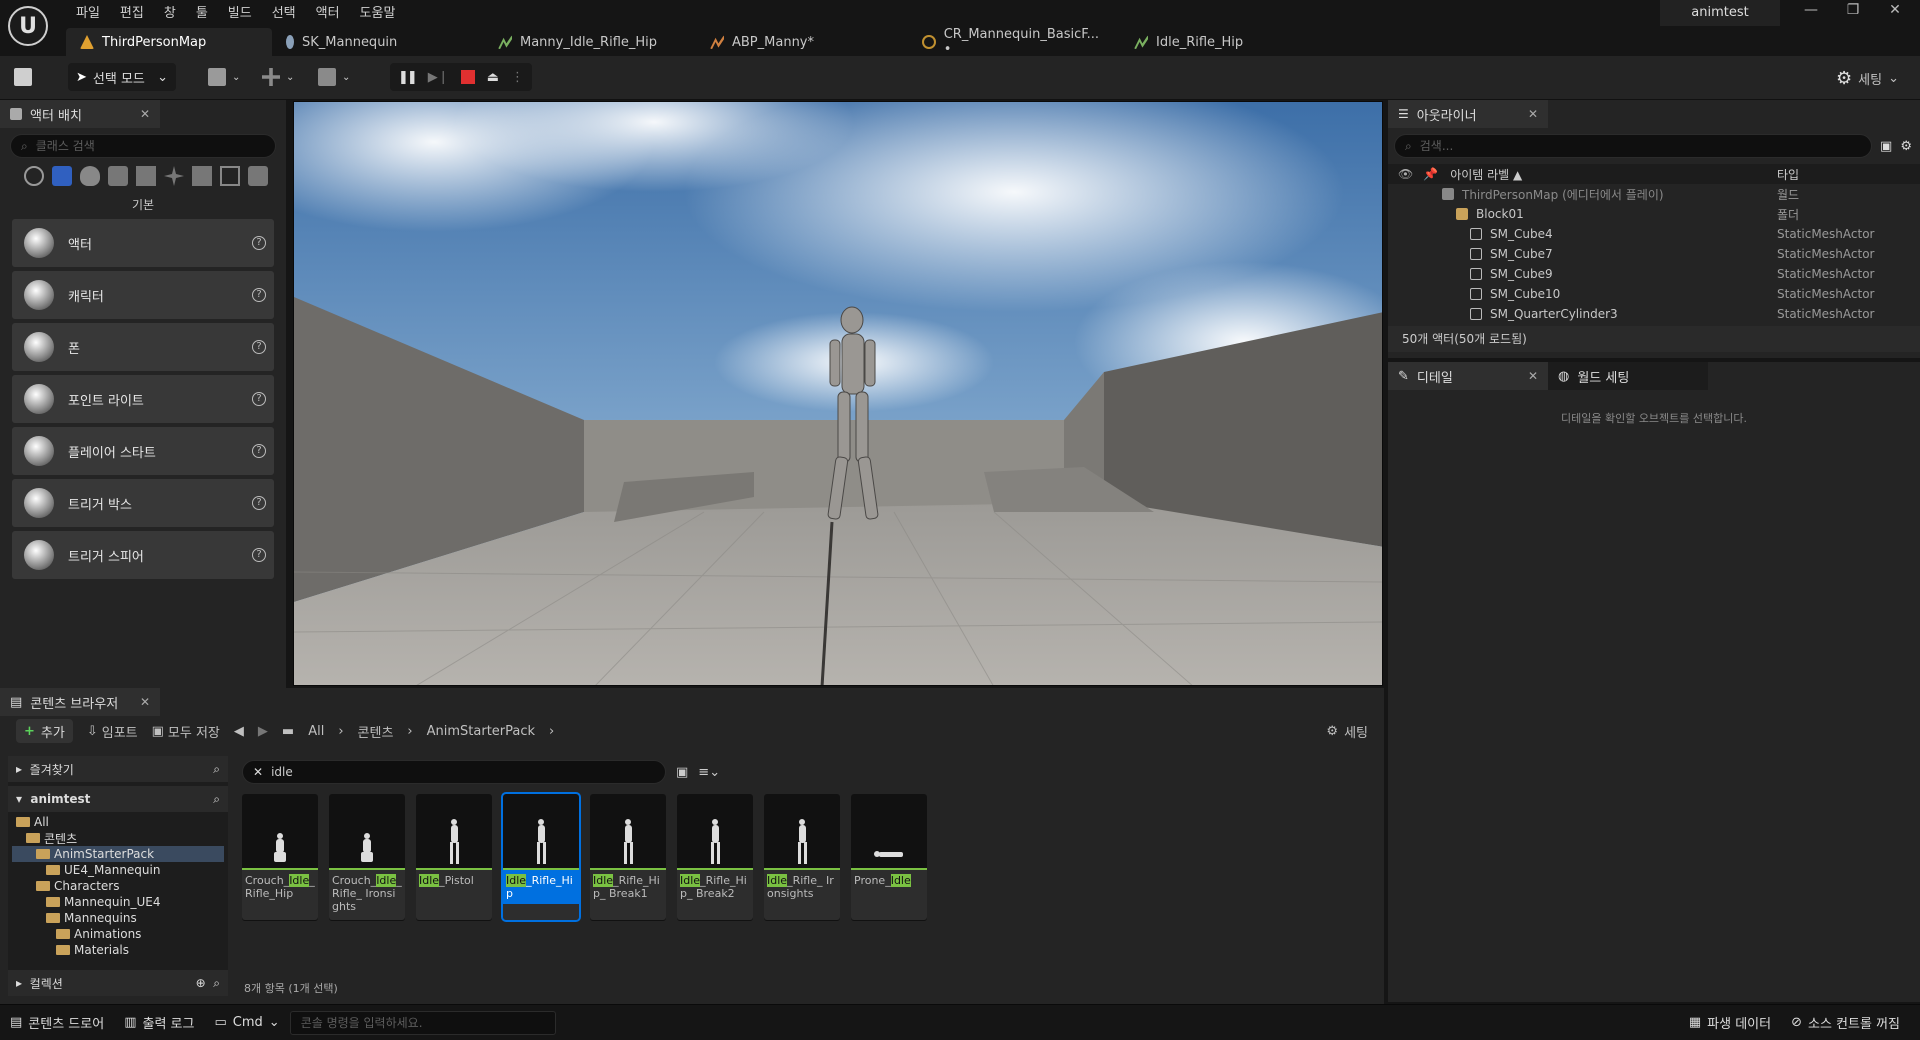 This screenshot has height=1040, width=1920. Describe the element at coordinates (263, 731) in the screenshot. I see `forward-icon: ▶` at that location.